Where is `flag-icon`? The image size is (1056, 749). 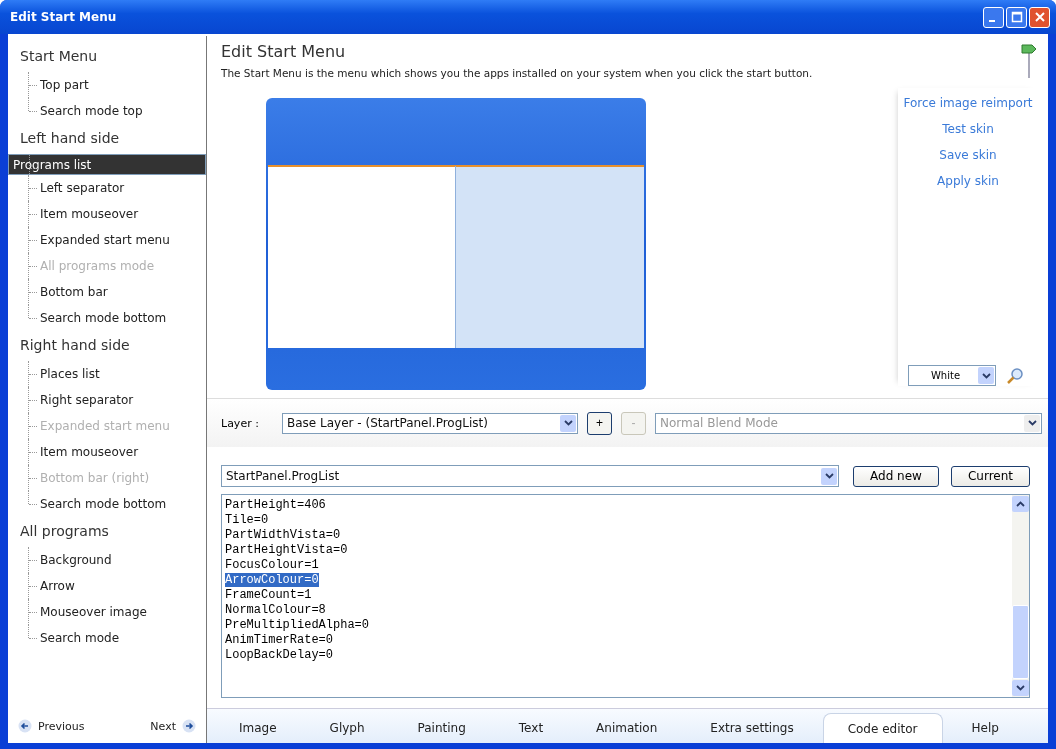 flag-icon is located at coordinates (1029, 62).